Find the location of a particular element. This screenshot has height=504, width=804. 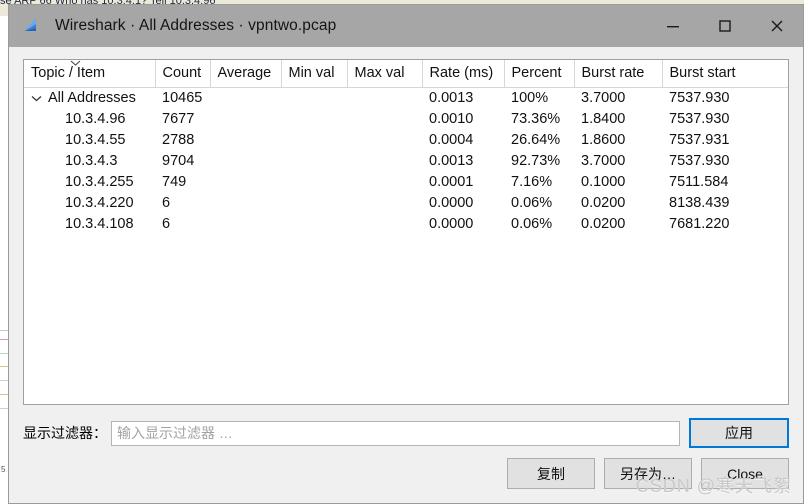

table-row: 10.3.4.255 749 0.0001 7.16% 0.1000 7511.584 is located at coordinates (406, 181).